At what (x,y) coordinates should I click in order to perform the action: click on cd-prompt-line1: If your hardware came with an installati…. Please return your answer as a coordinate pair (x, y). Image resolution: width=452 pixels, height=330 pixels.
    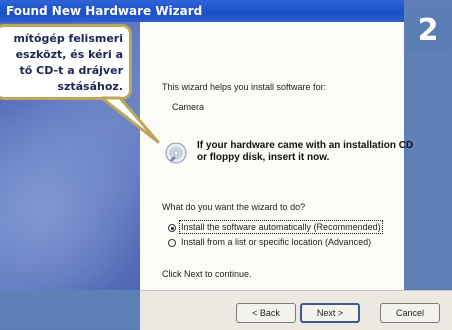
    Looking at the image, I should click on (305, 145).